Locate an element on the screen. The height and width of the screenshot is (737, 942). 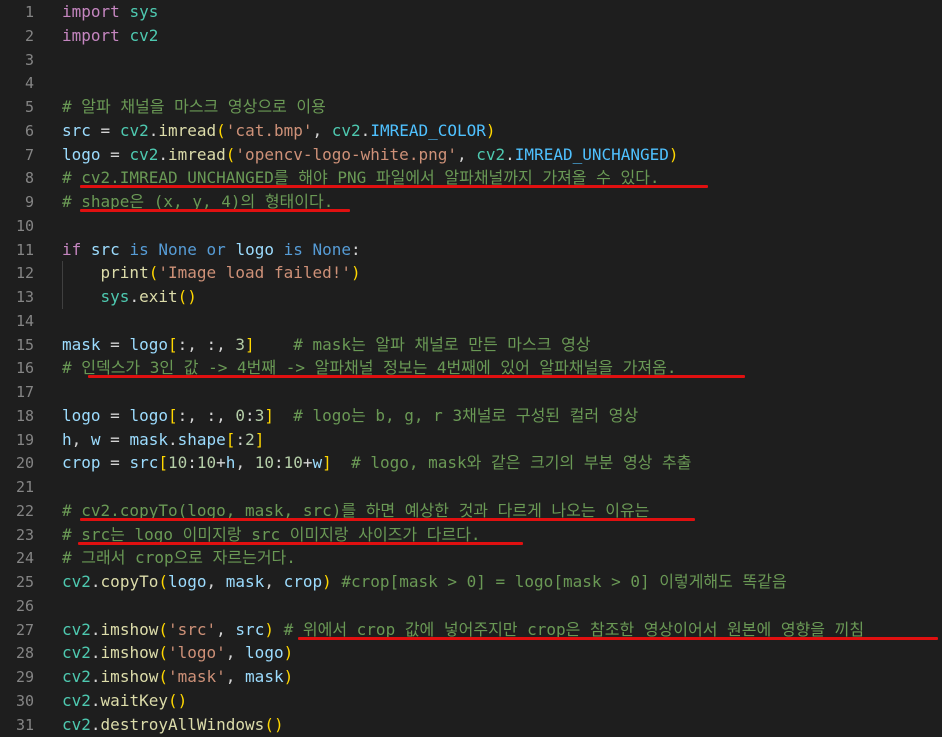
code-text: if src is None or logo is None: is located at coordinates (211, 250).